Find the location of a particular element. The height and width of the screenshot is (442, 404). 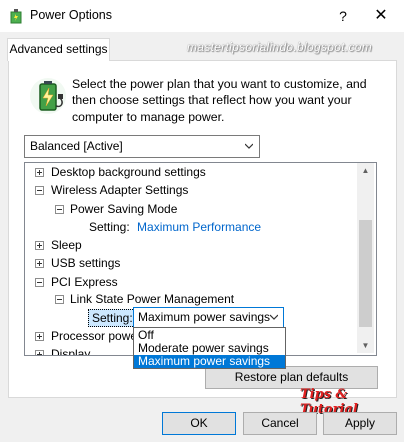

apply-button: Apply is located at coordinates (360, 423).